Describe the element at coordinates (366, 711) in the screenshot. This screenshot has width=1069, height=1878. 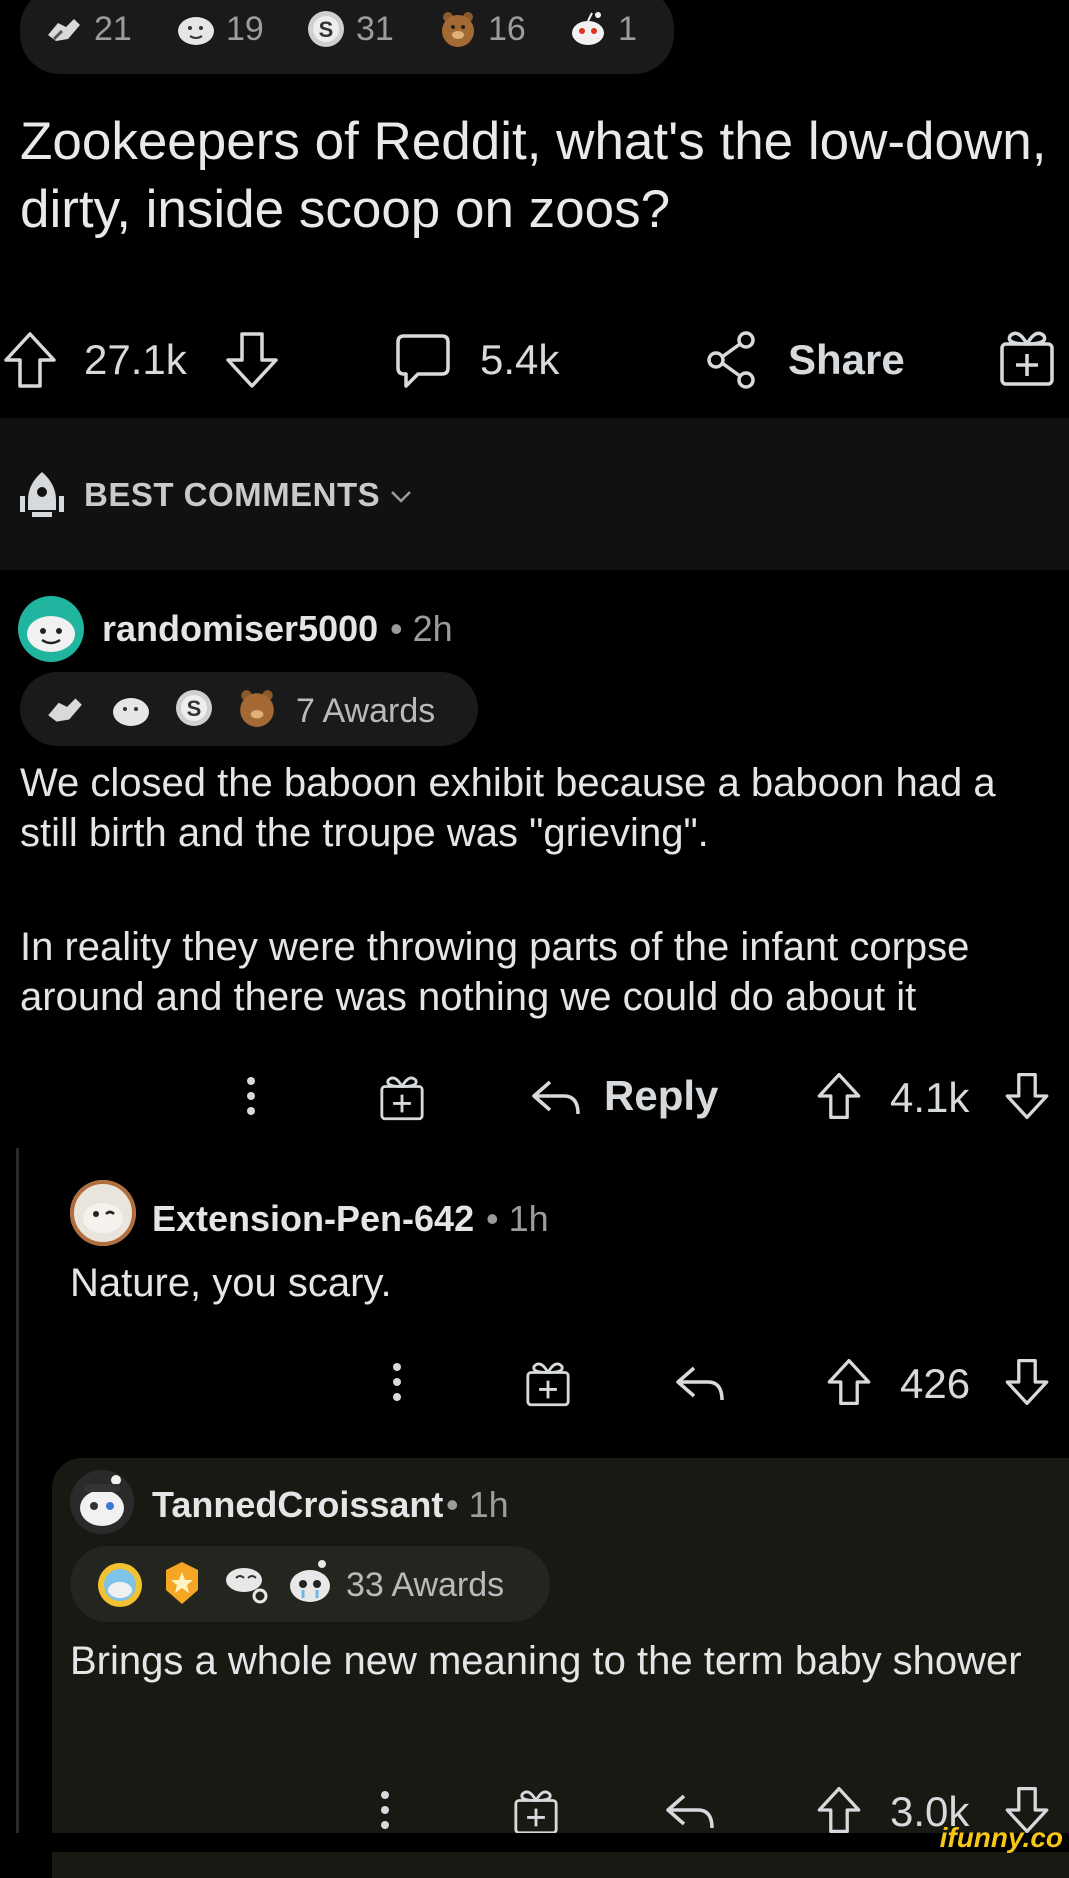
I see `awards-count: 7 Awards` at that location.